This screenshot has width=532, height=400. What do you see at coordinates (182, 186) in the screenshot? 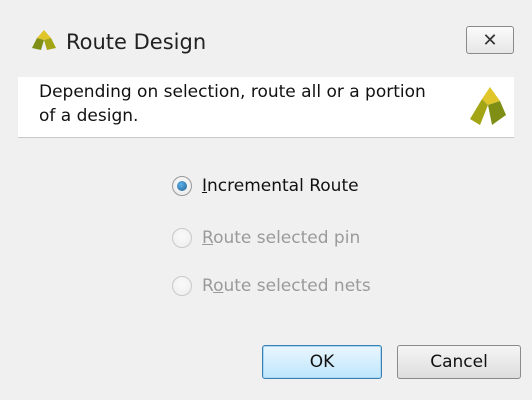
I see `radio-button-checked` at bounding box center [182, 186].